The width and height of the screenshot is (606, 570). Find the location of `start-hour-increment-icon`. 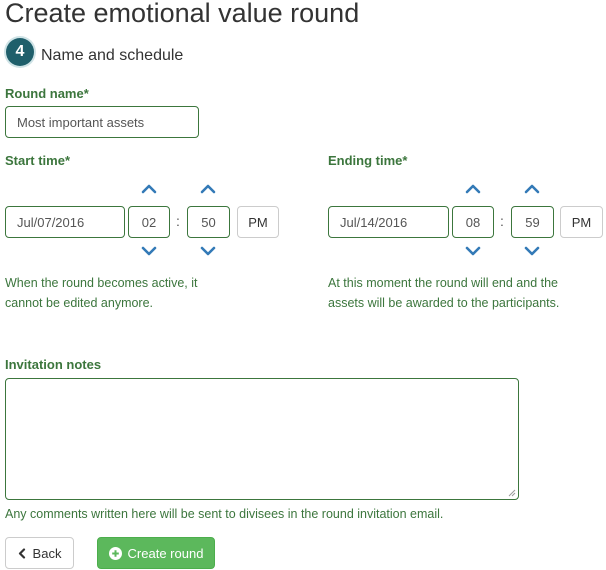

start-hour-increment-icon is located at coordinates (149, 189).